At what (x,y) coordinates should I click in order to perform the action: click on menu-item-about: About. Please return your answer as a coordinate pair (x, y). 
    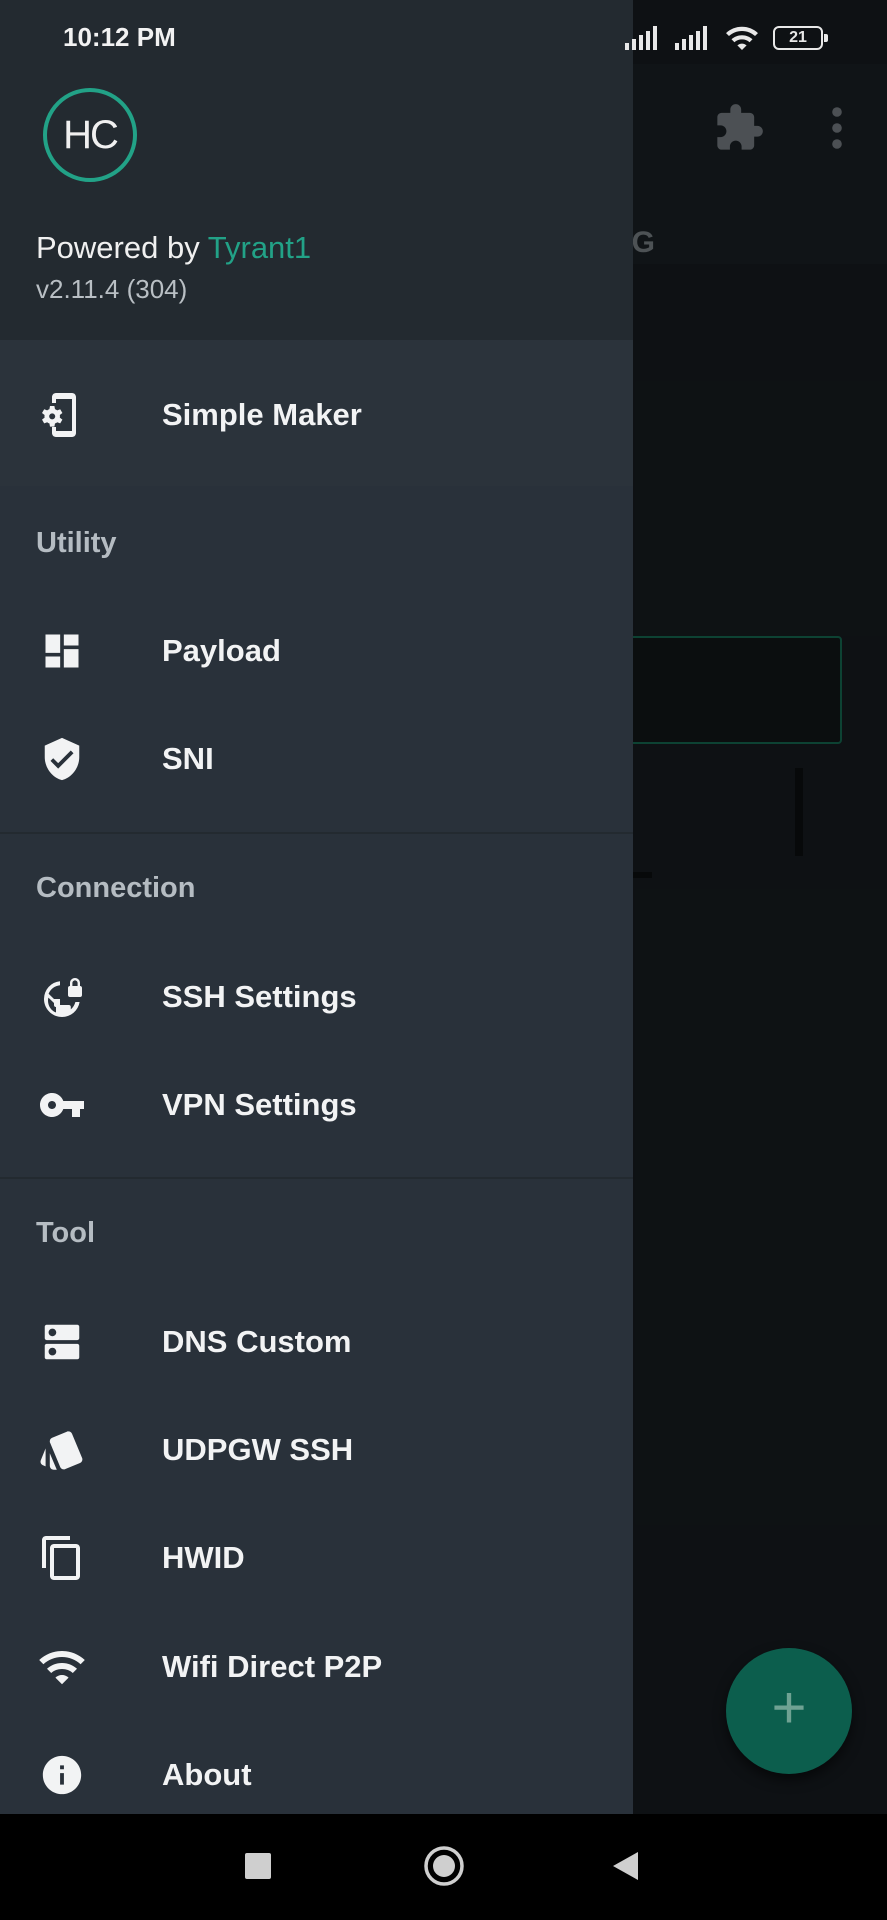
    Looking at the image, I should click on (316, 1768).